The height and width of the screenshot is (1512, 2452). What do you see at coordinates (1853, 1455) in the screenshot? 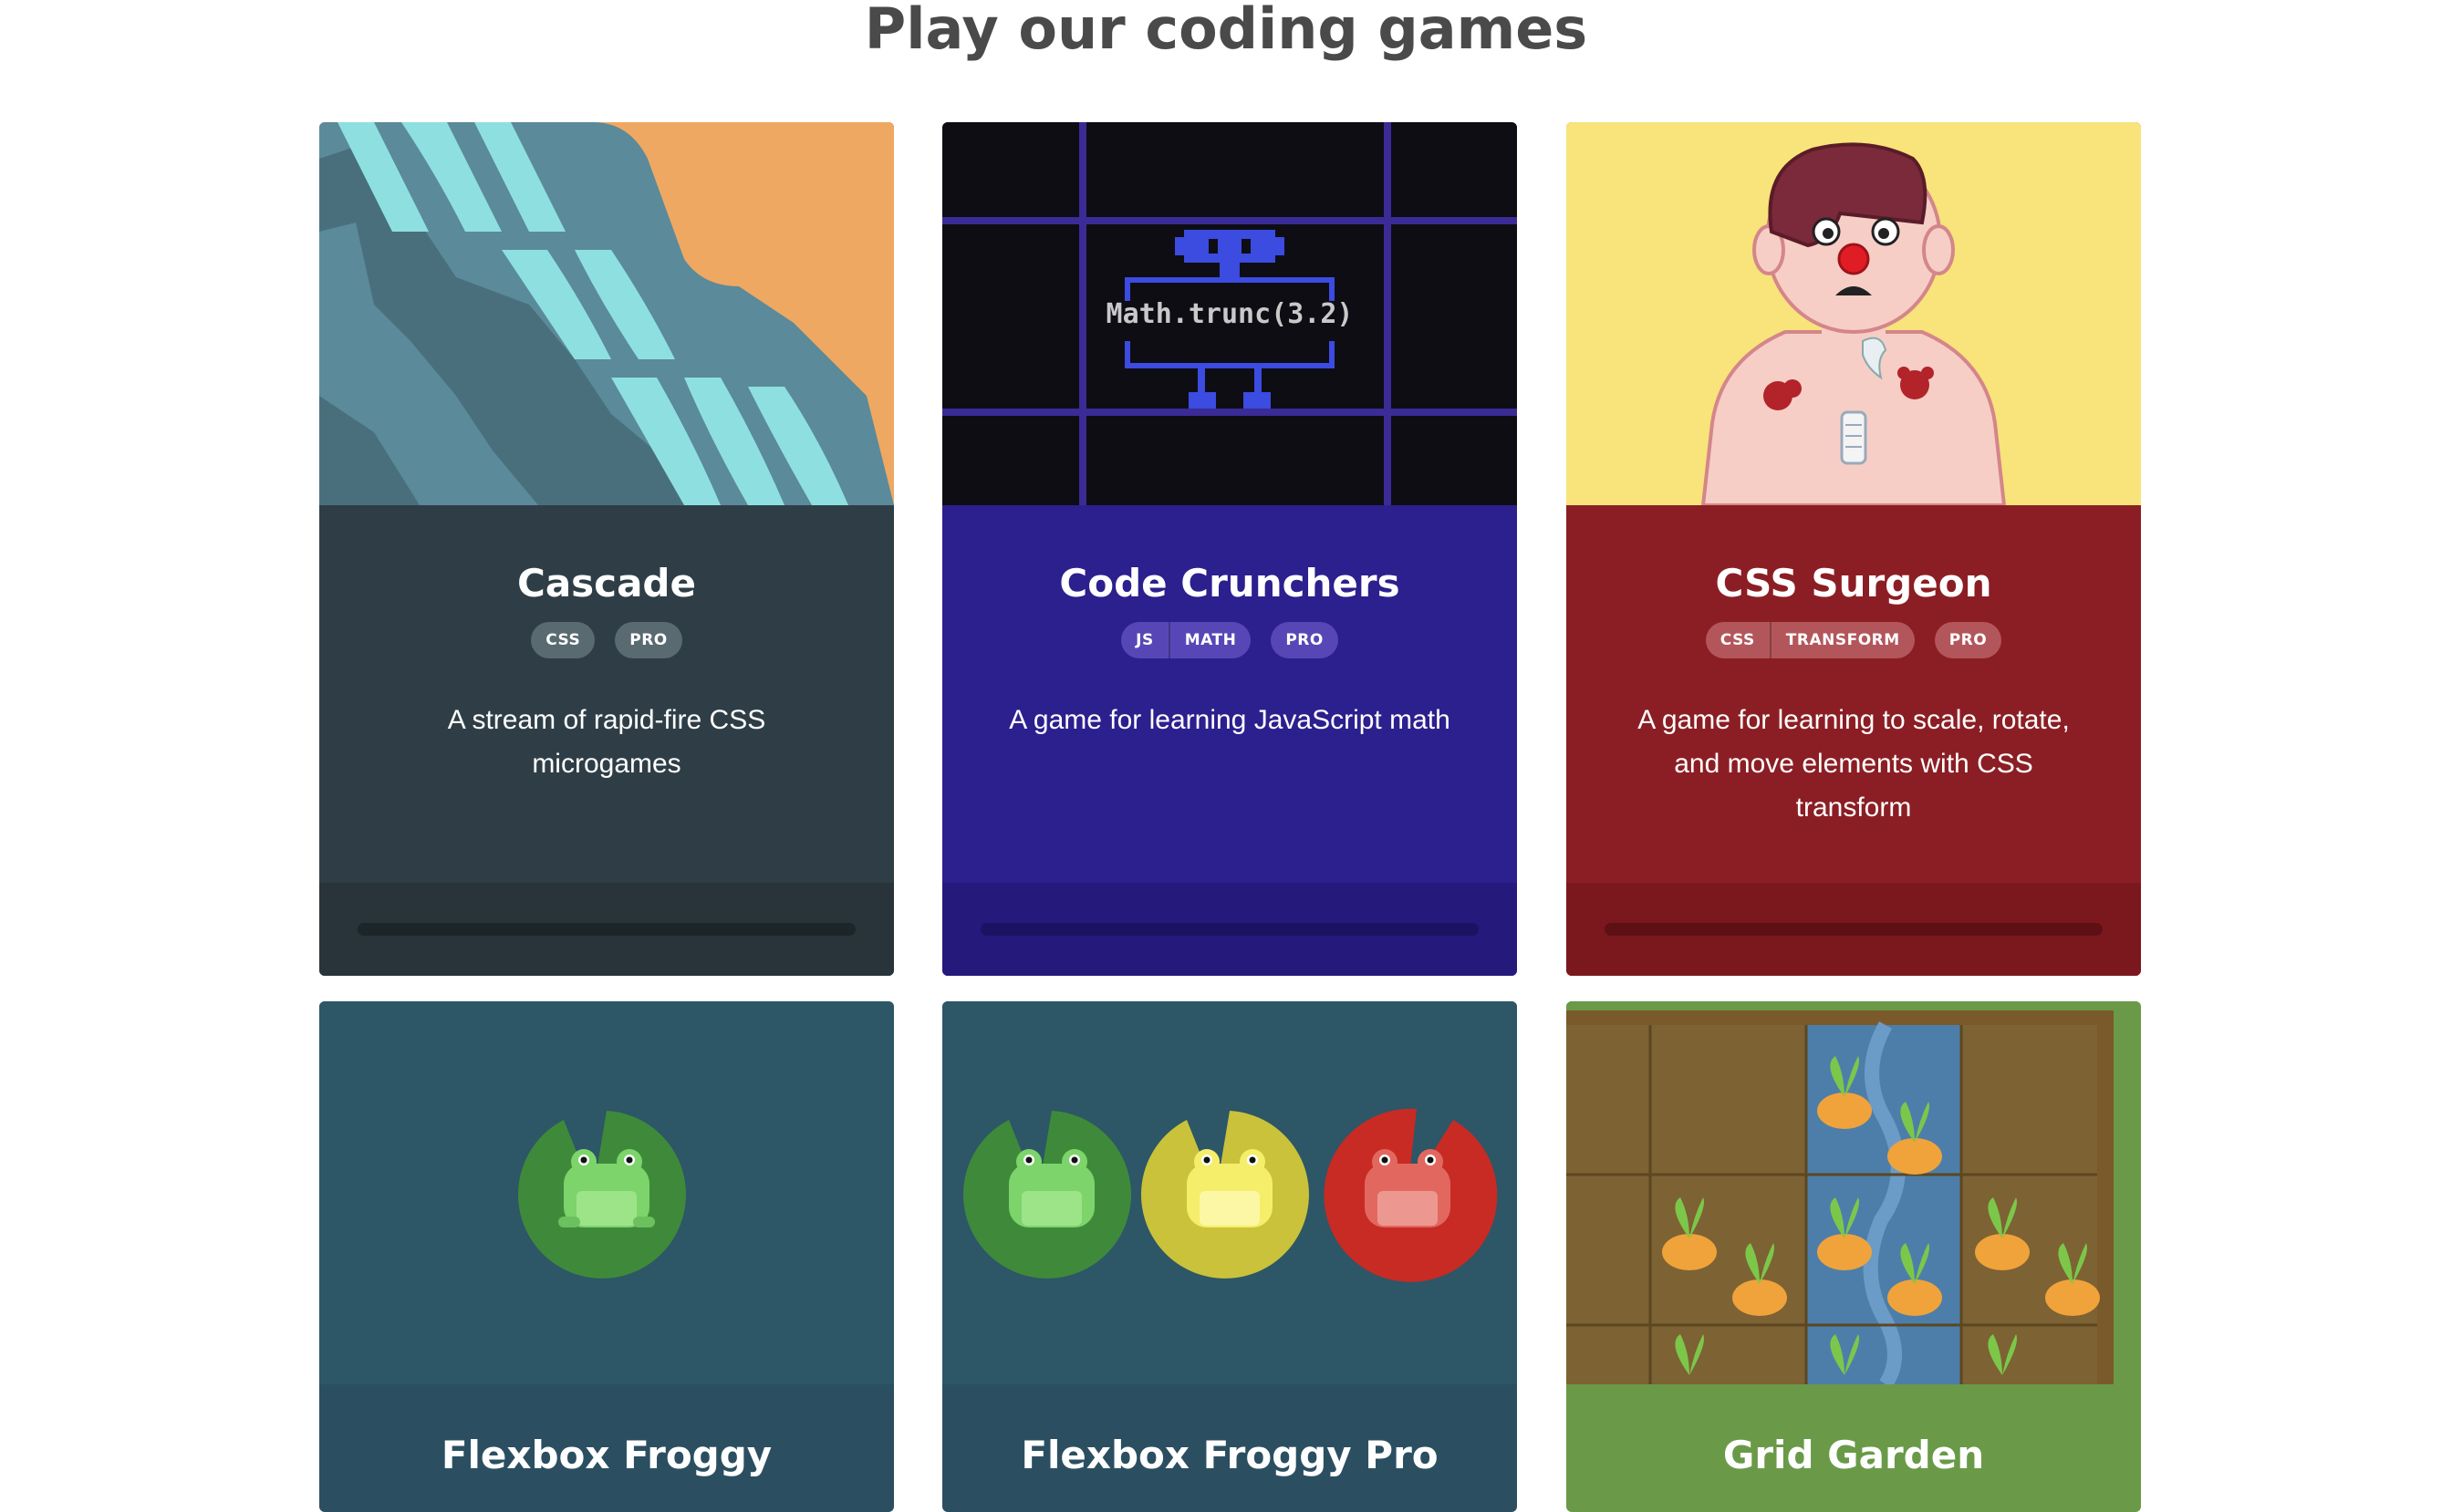
I see `card-title: Grid Garden` at bounding box center [1853, 1455].